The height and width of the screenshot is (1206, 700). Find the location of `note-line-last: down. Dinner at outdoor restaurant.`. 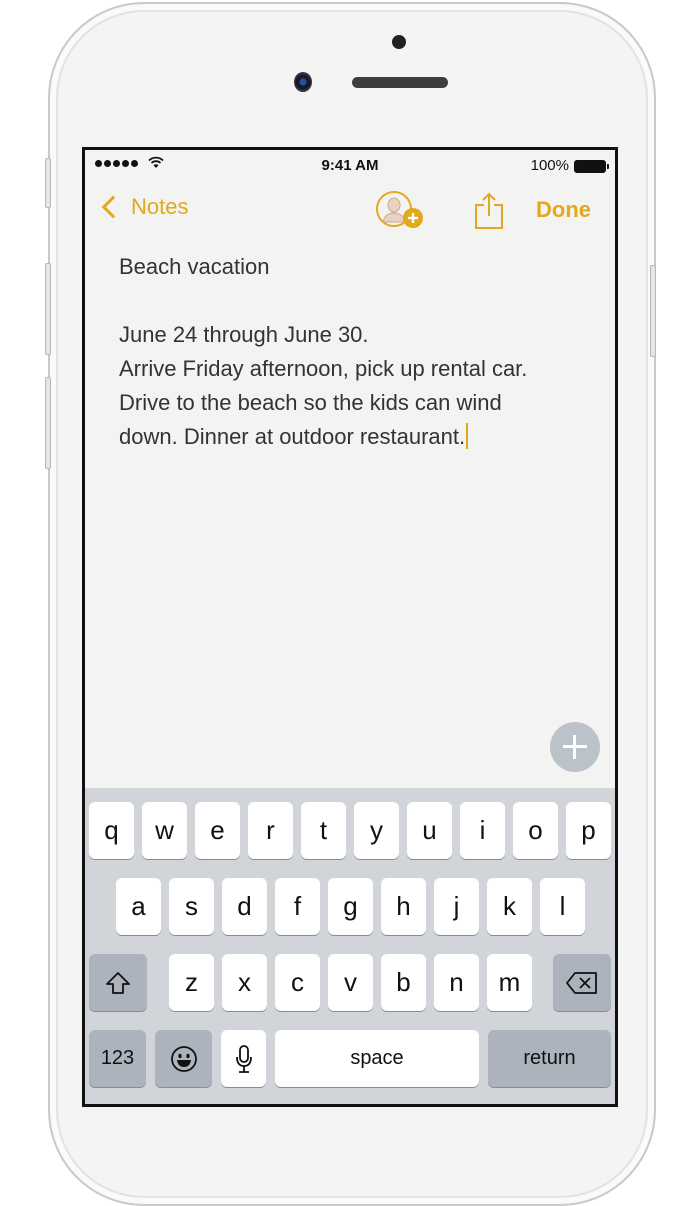

note-line-last: down. Dinner at outdoor restaurant. is located at coordinates (354, 437).